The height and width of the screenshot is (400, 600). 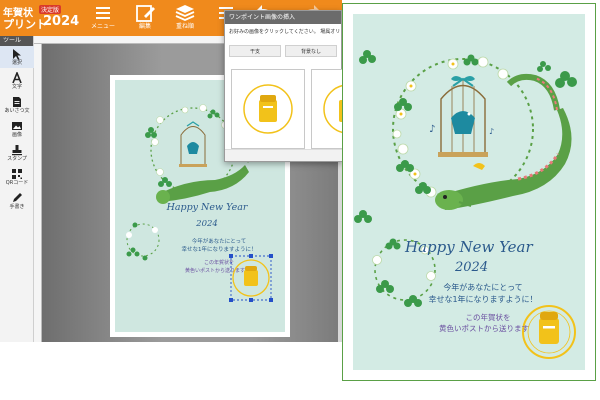 I want to click on menu-icon, so click(x=103, y=13).